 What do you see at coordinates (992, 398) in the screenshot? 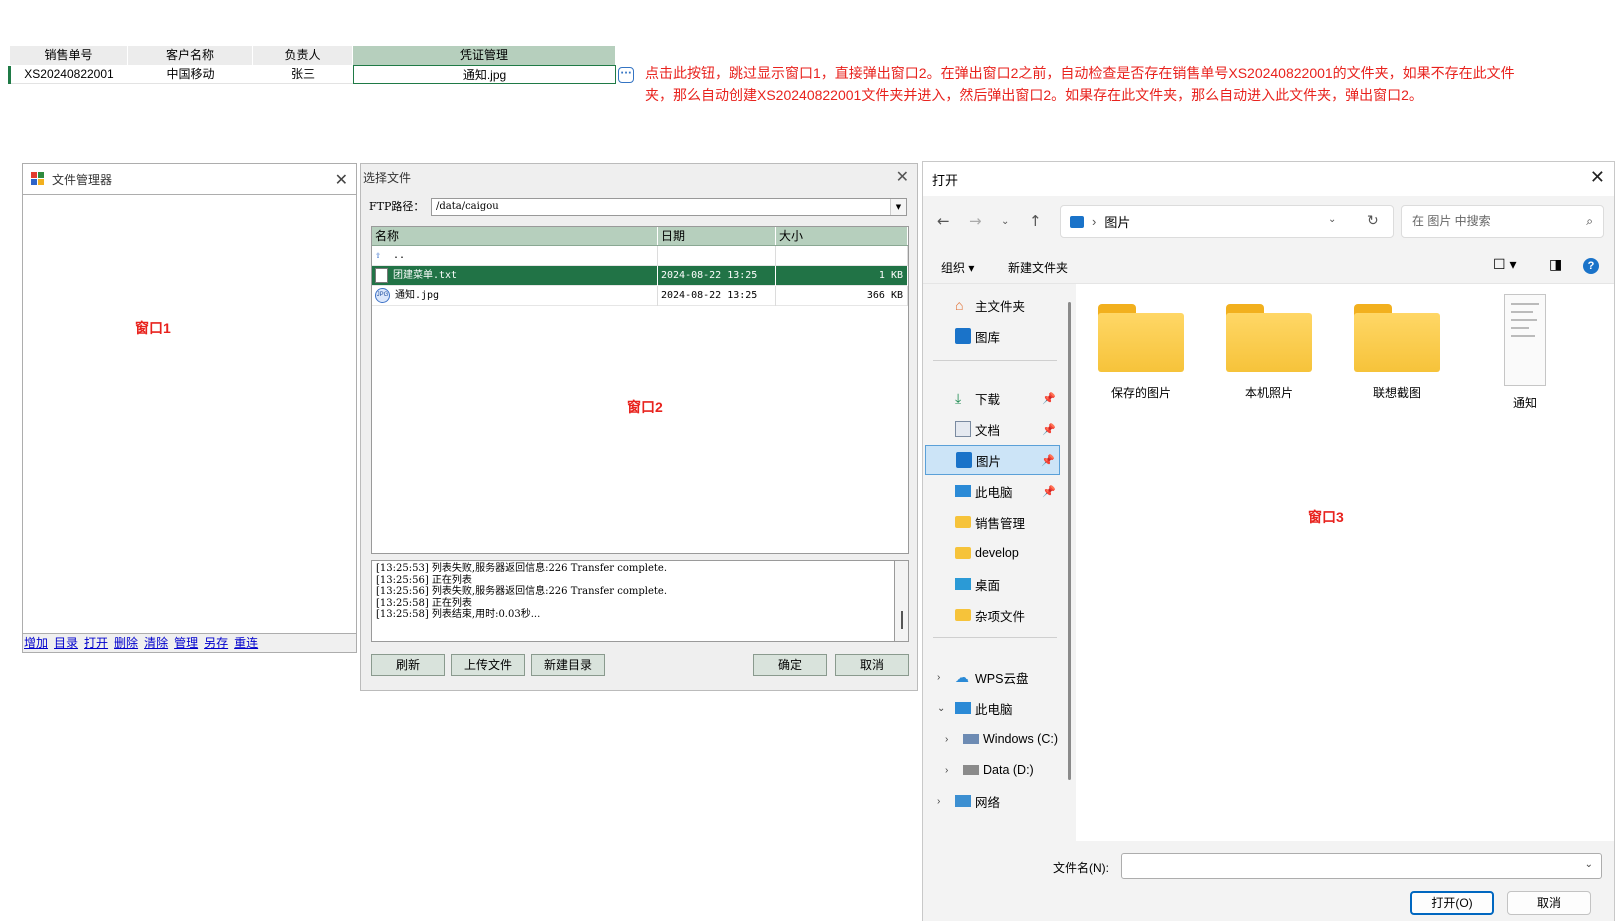
I see `nav-downloads: ⤓ 下载 📌` at bounding box center [992, 398].